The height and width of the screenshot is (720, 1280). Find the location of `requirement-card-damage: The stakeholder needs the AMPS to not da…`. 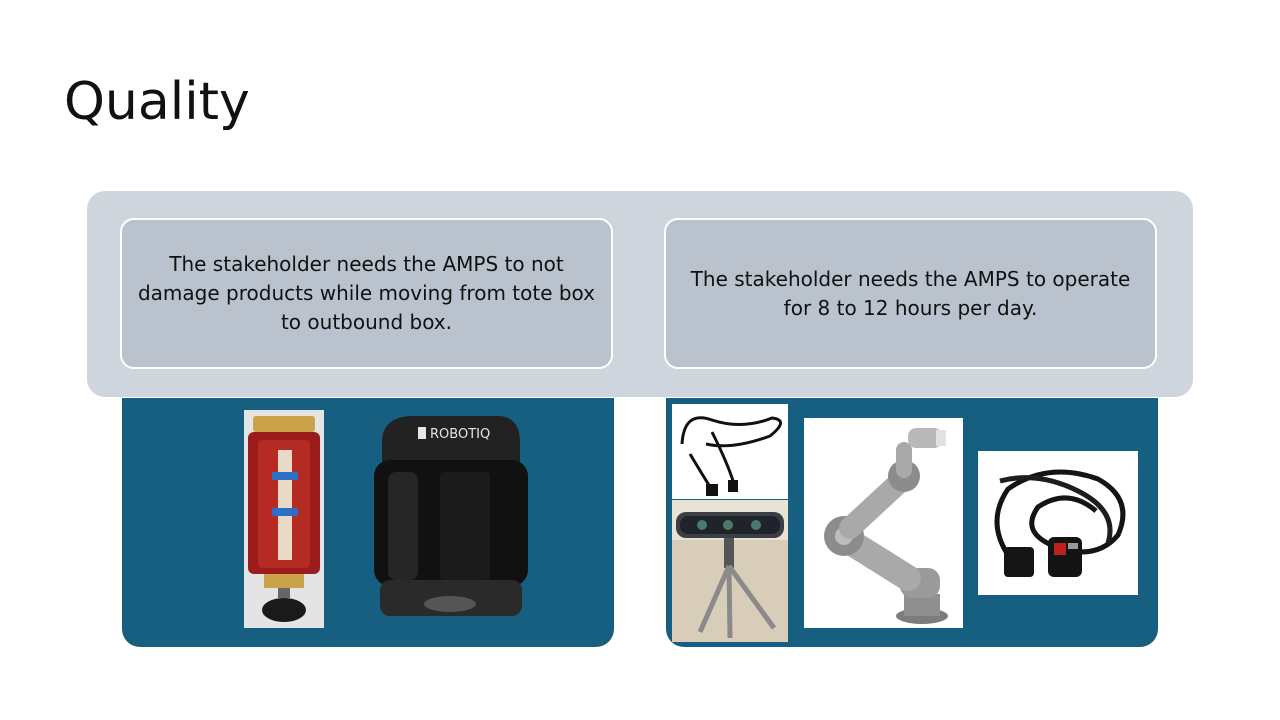

requirement-card-damage: The stakeholder needs the AMPS to not da… is located at coordinates (366, 293).